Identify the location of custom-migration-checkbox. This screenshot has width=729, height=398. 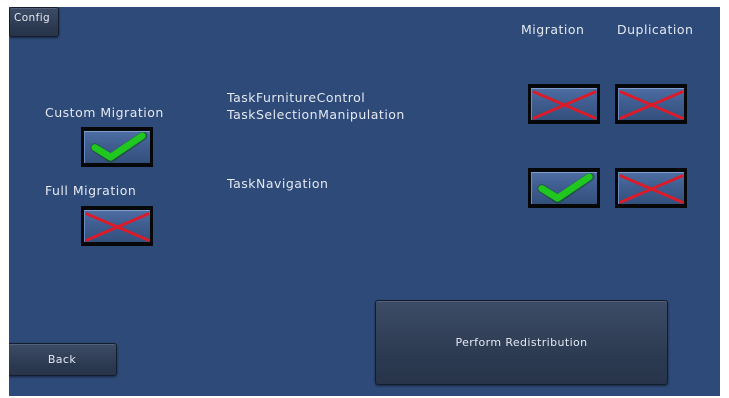
(117, 147).